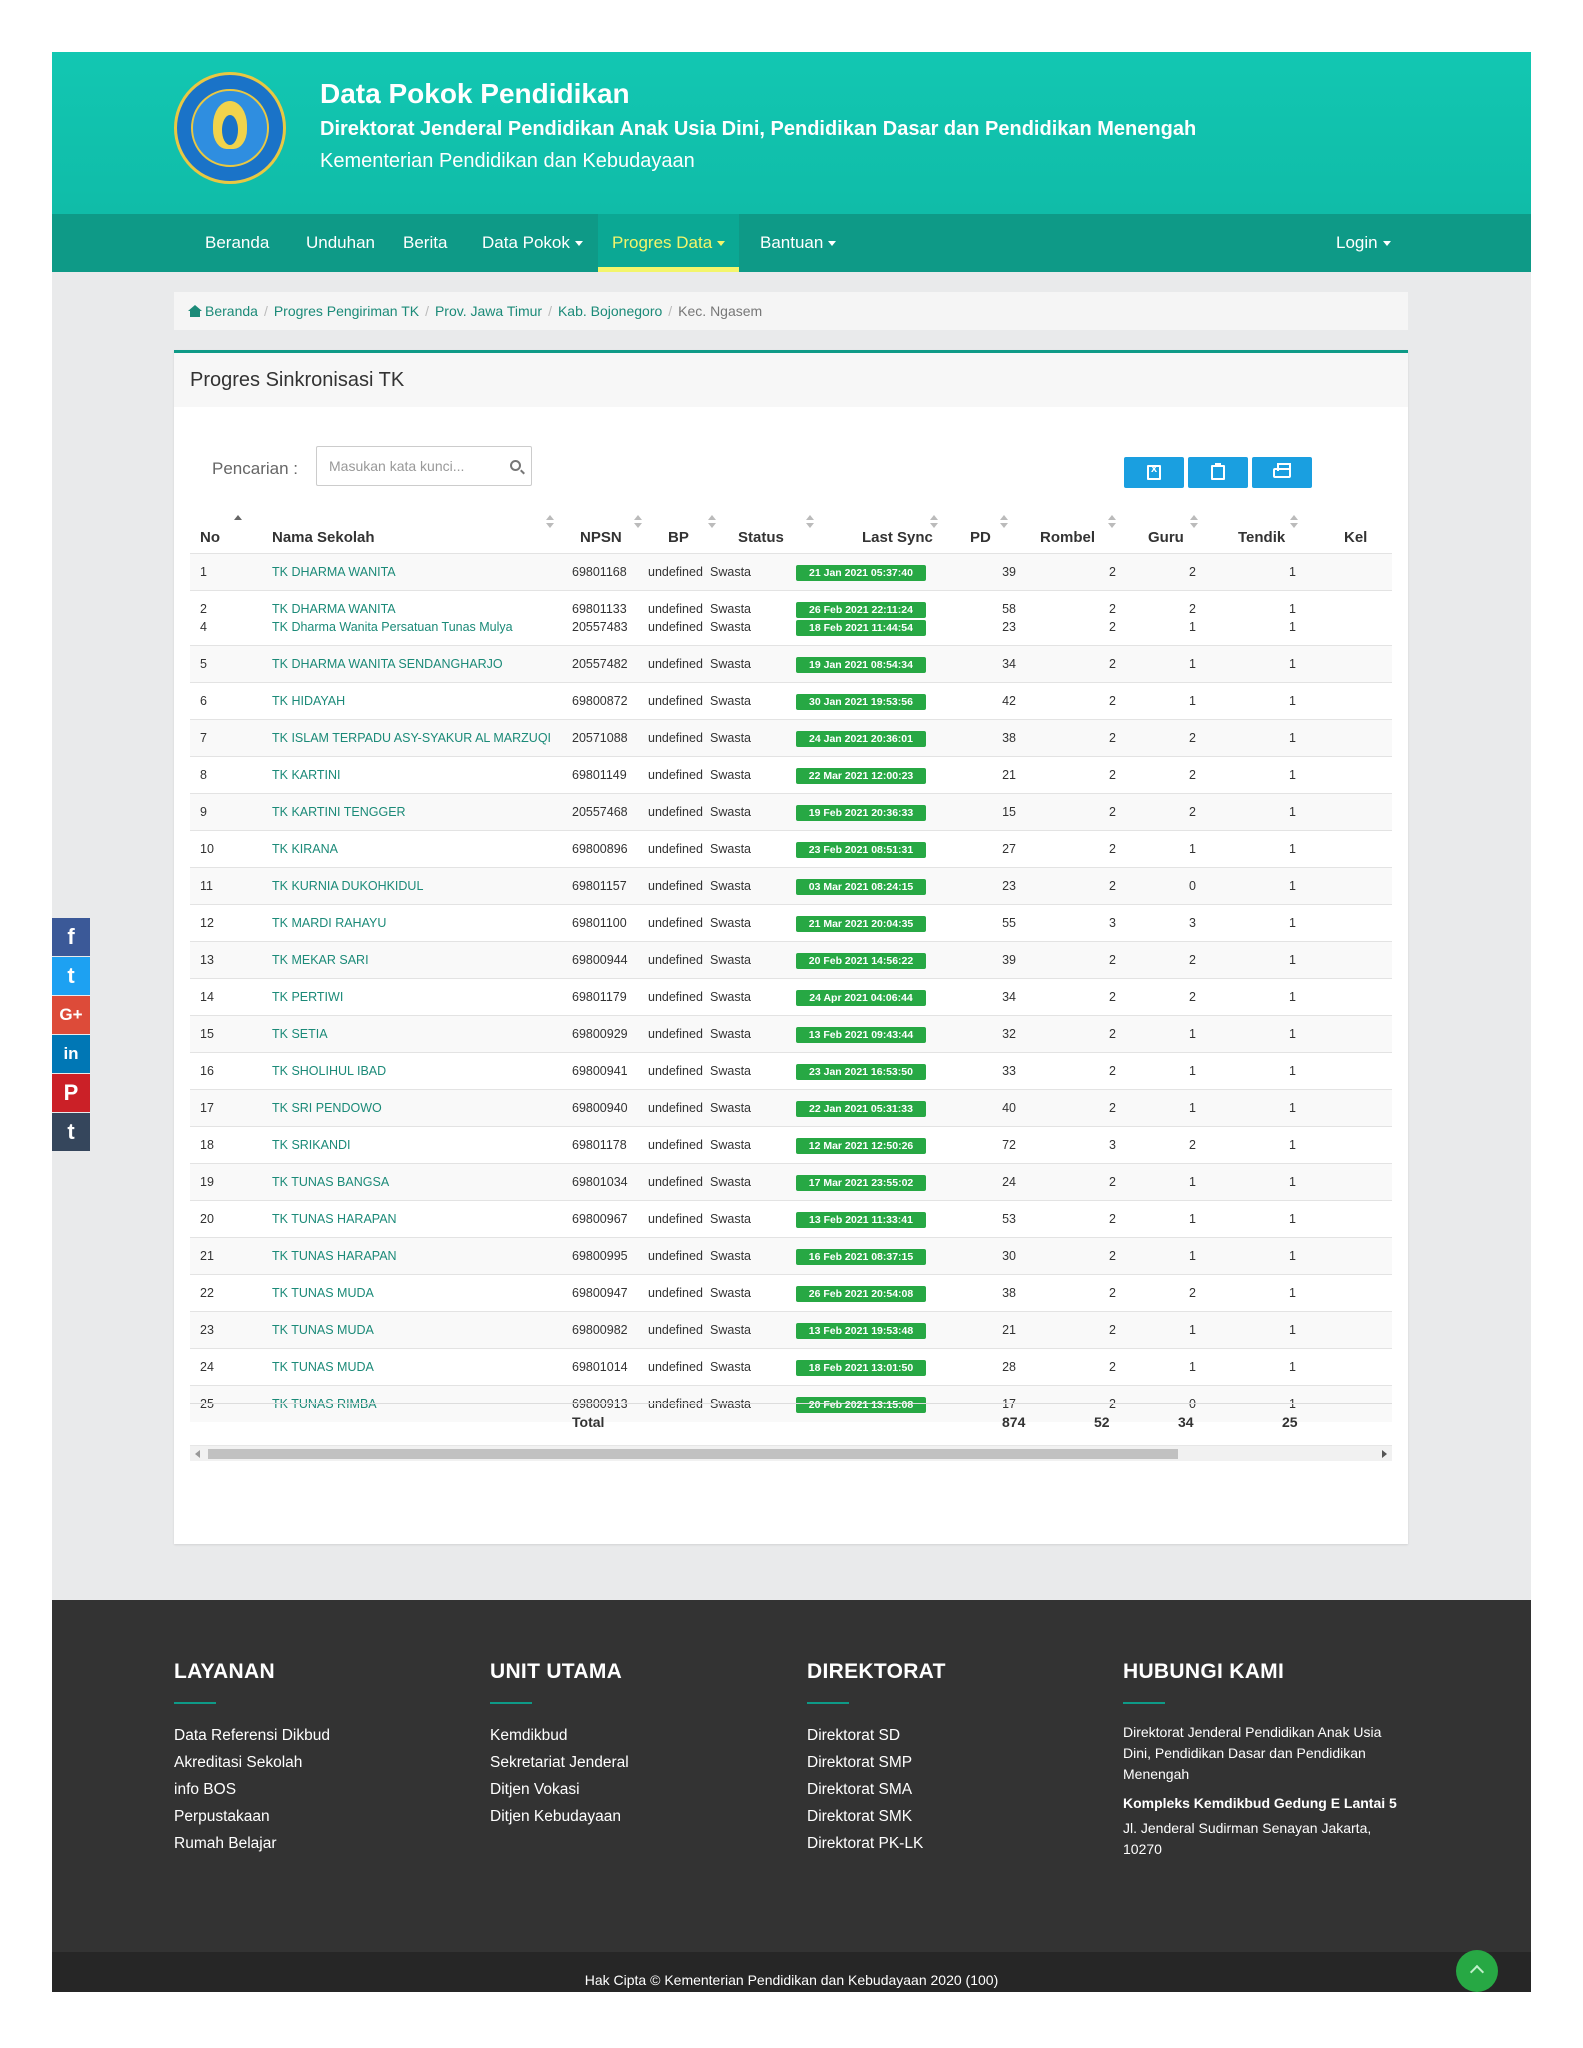 This screenshot has width=1583, height=2048. What do you see at coordinates (532, 243) in the screenshot?
I see `nav-data-pokok: Data Pokok` at bounding box center [532, 243].